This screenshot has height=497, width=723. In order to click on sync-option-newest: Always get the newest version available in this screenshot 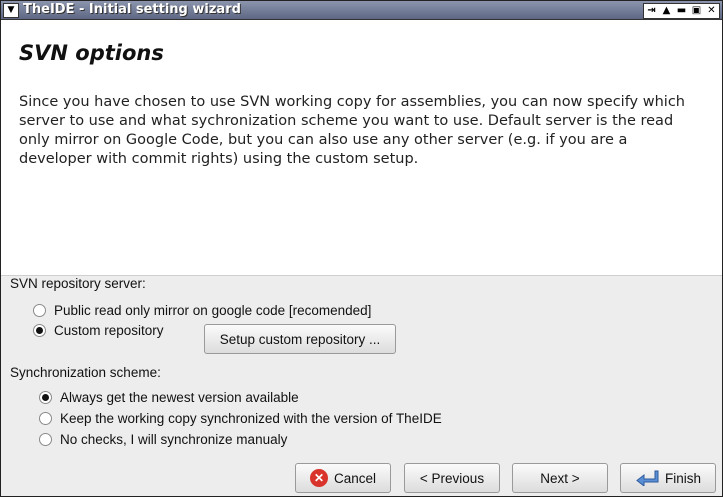, I will do `click(169, 397)`.